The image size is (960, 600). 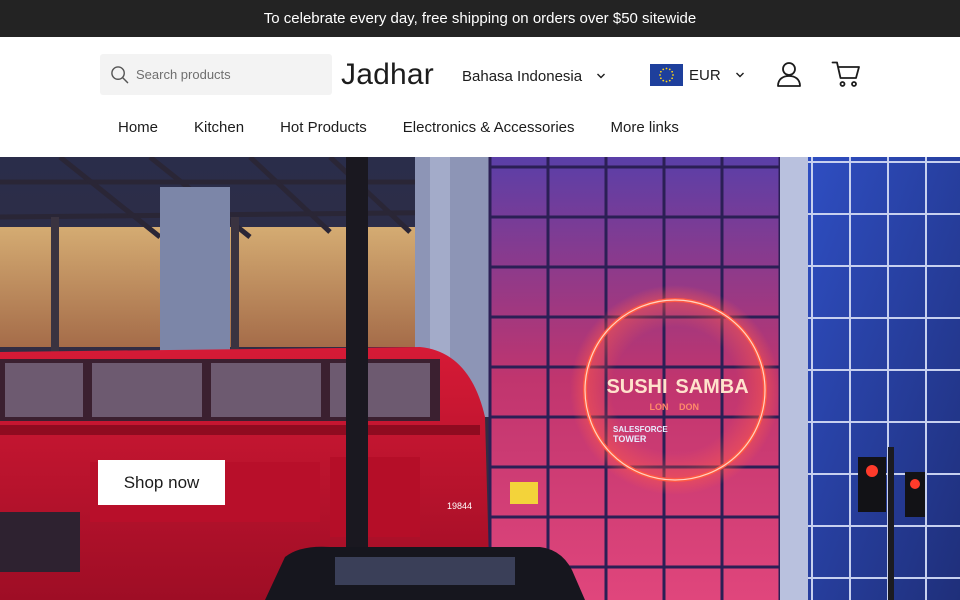 What do you see at coordinates (630, 439) in the screenshot?
I see `sign-text-tower: TOWER` at bounding box center [630, 439].